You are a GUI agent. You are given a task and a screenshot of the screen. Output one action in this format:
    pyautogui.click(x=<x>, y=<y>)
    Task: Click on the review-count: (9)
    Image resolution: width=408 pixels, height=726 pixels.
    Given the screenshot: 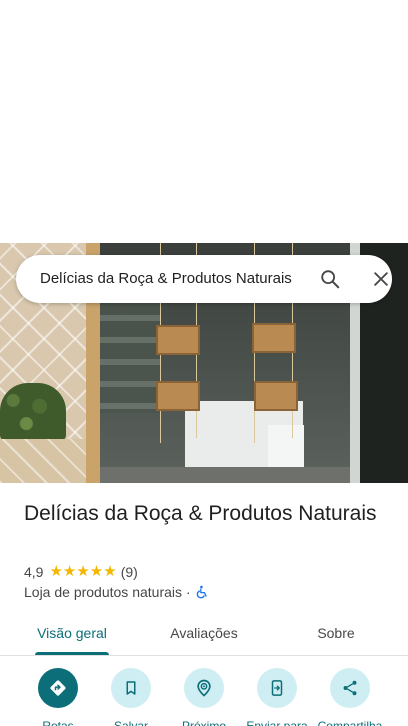 What is the action you would take?
    pyautogui.click(x=129, y=572)
    